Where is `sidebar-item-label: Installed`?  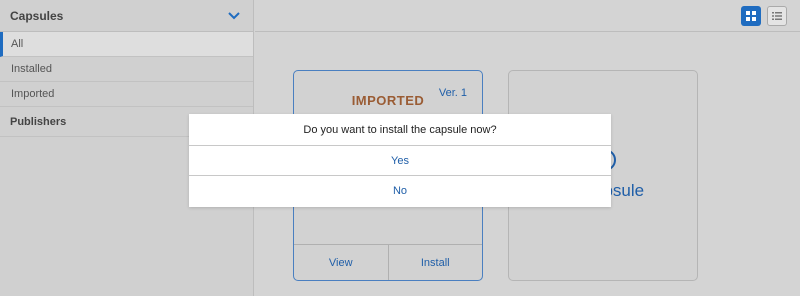
sidebar-item-label: Installed is located at coordinates (31, 69).